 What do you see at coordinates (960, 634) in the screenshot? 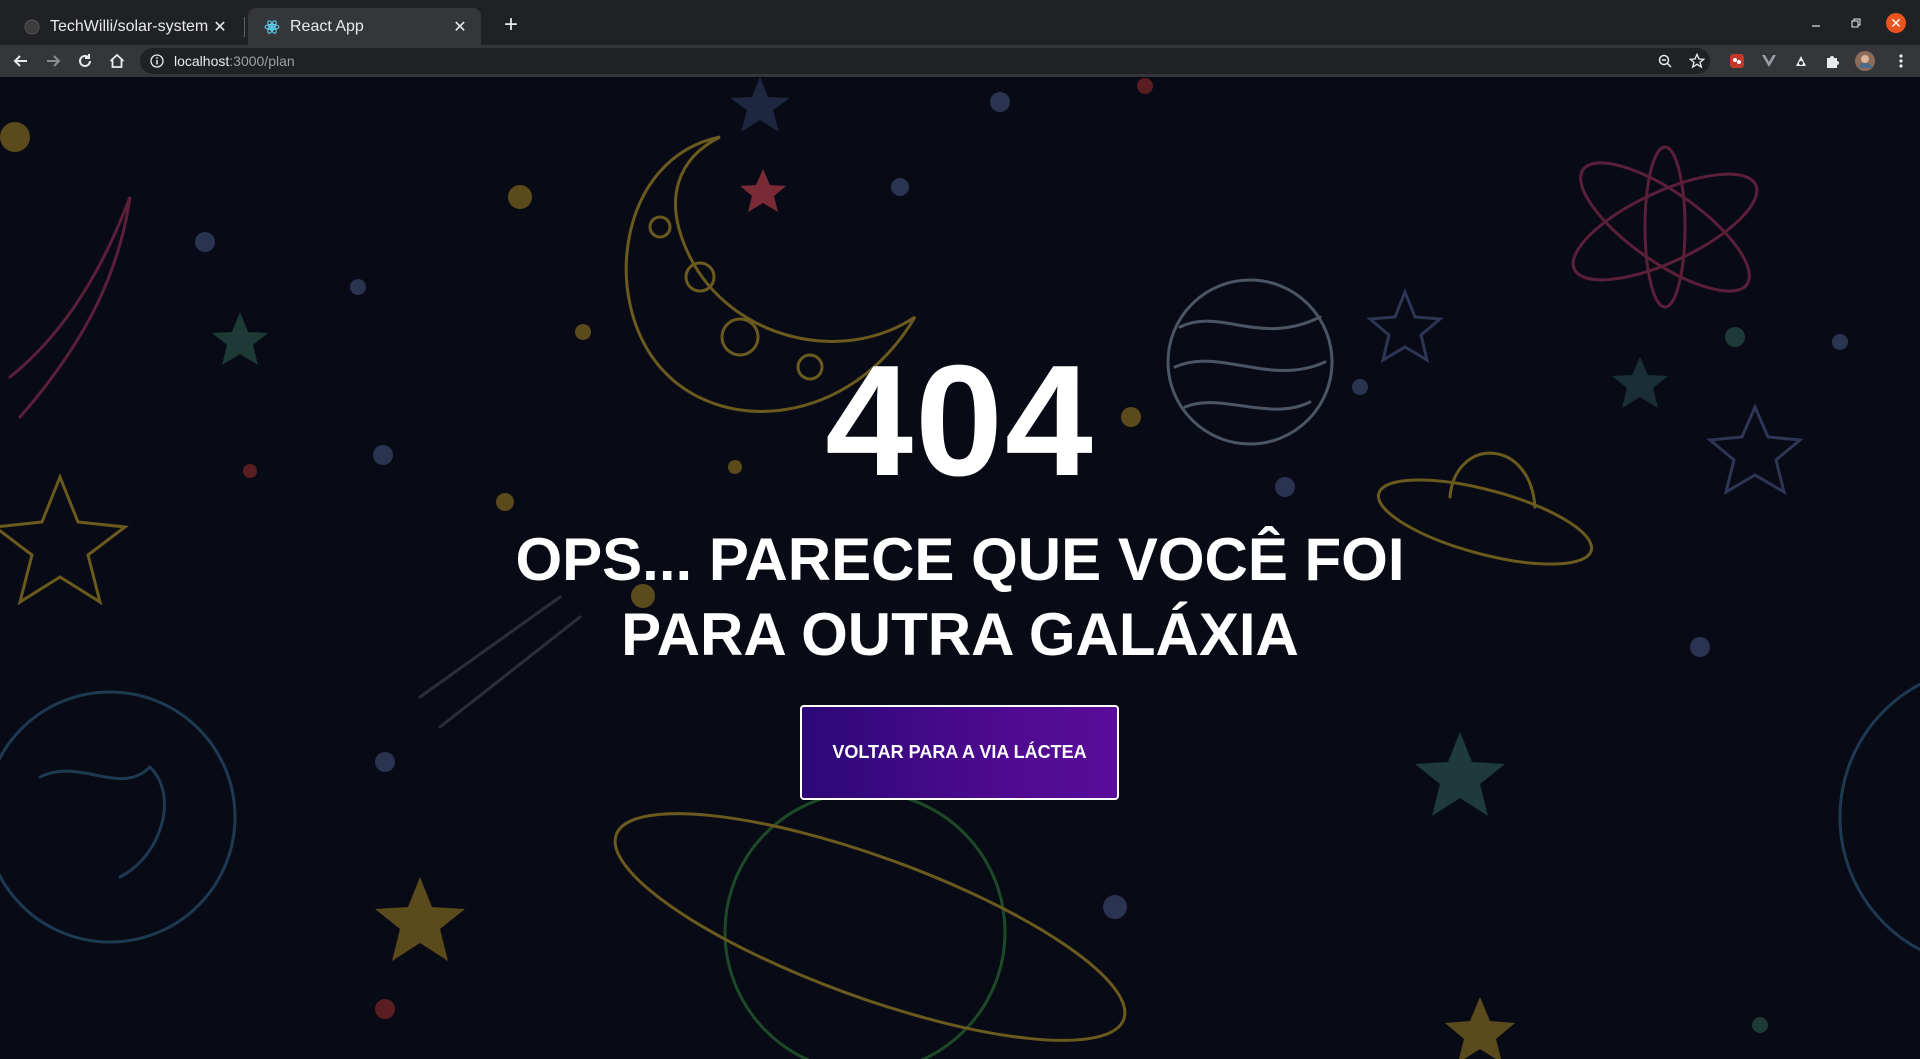
I see `error-message-line2: PARA OUTRA GALÁXIA` at bounding box center [960, 634].